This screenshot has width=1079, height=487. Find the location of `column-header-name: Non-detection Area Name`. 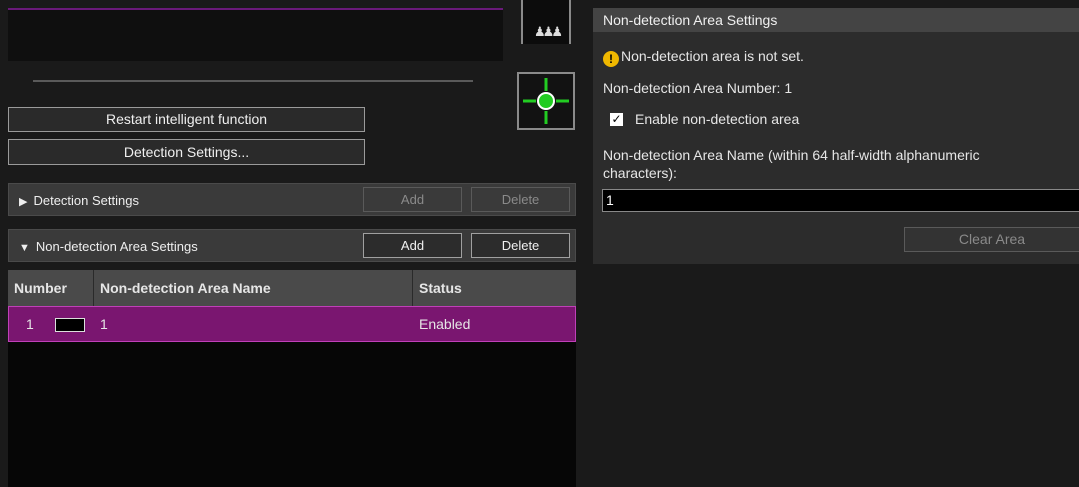

column-header-name: Non-detection Area Name is located at coordinates (253, 288).